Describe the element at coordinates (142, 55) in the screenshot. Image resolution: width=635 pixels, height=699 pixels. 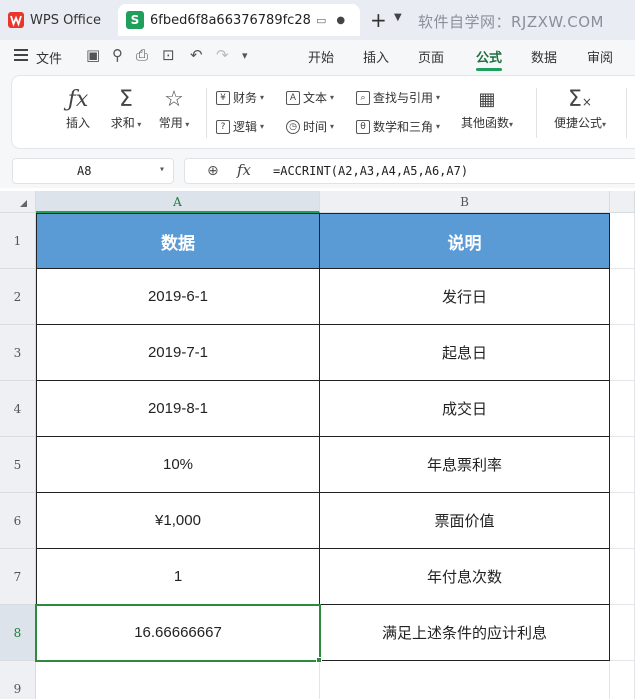
I see `print-icon: ⎙` at that location.